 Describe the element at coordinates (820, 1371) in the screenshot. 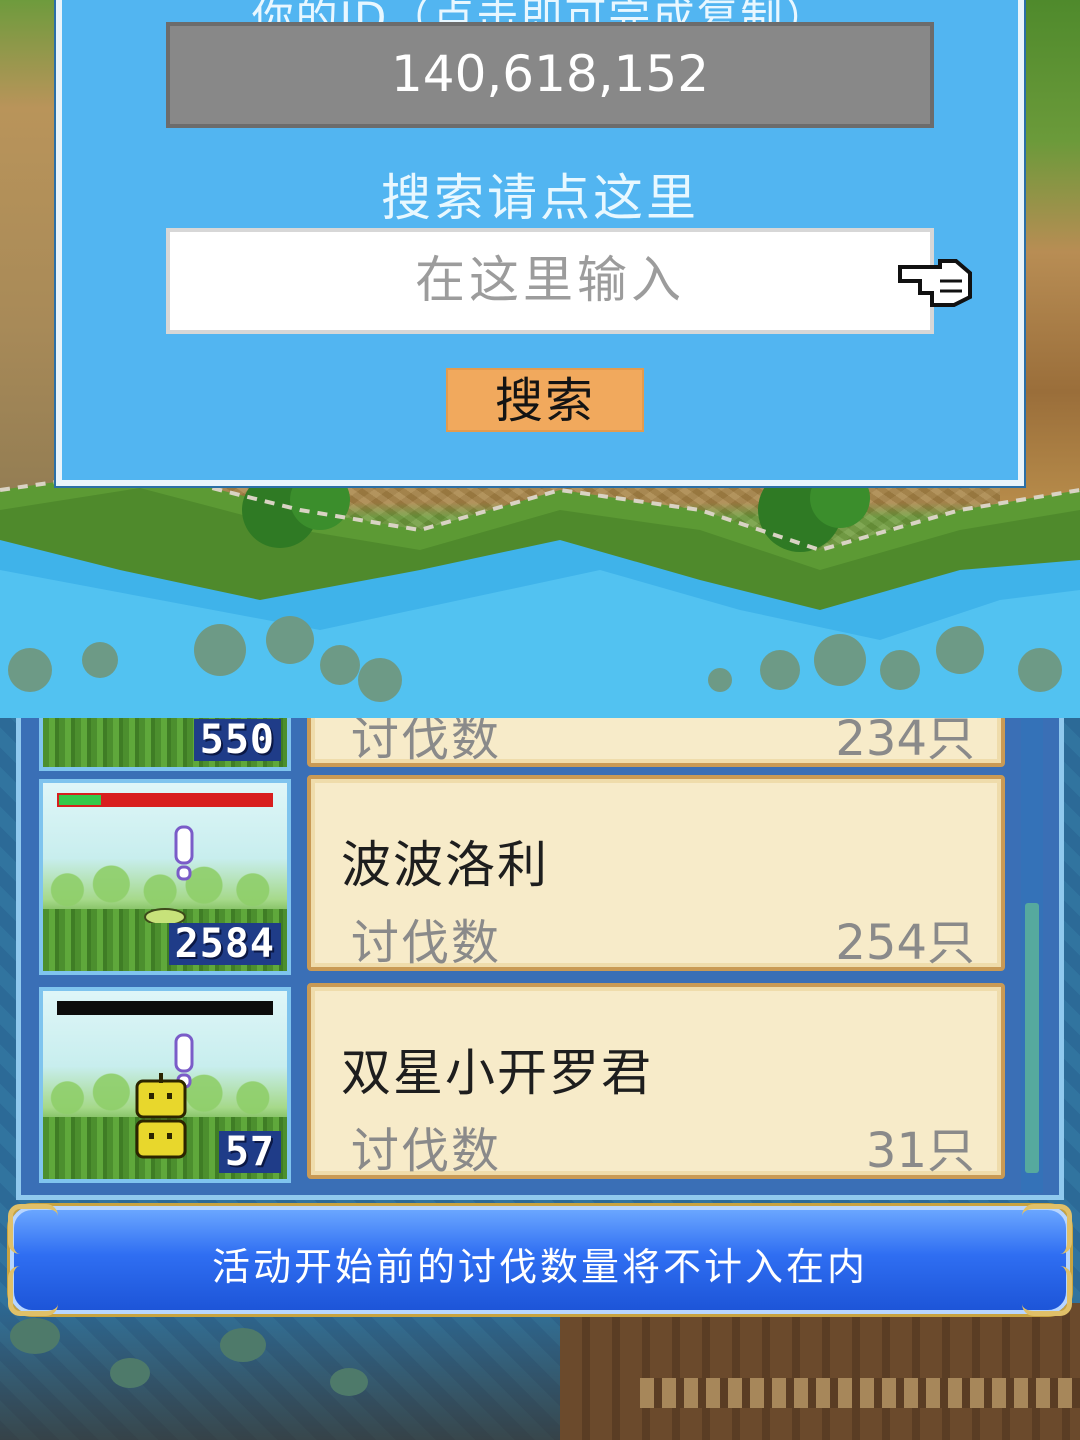

I see `wooden-dock` at that location.